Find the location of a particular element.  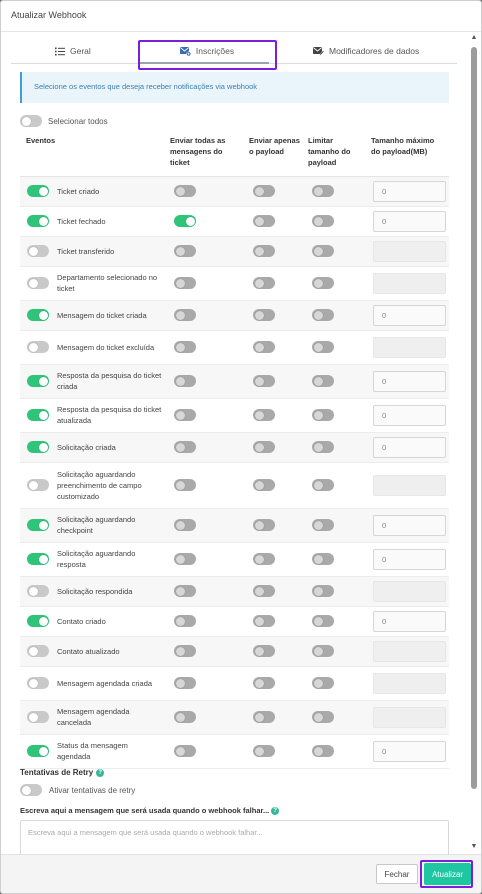

scrollbar-thumb is located at coordinates (474, 418).